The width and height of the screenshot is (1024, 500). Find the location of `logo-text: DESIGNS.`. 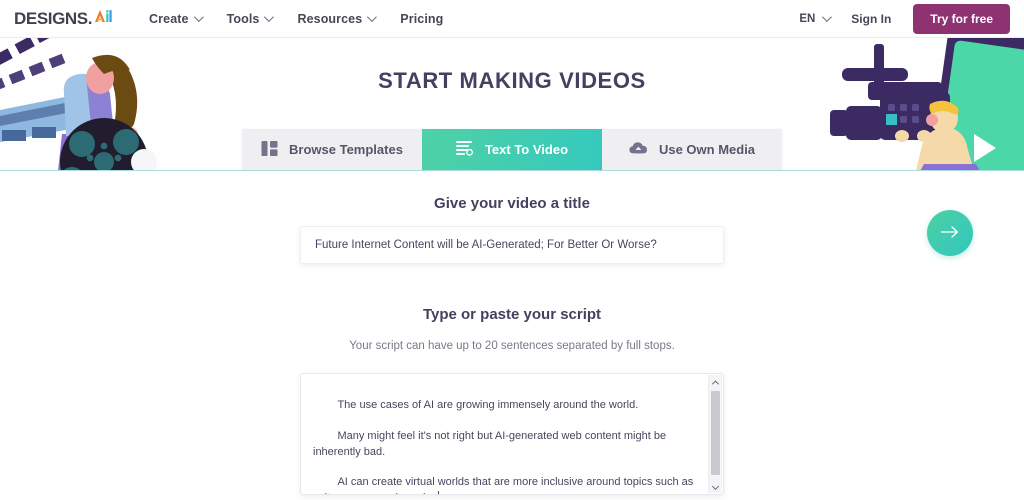

logo-text: DESIGNS. is located at coordinates (53, 18).